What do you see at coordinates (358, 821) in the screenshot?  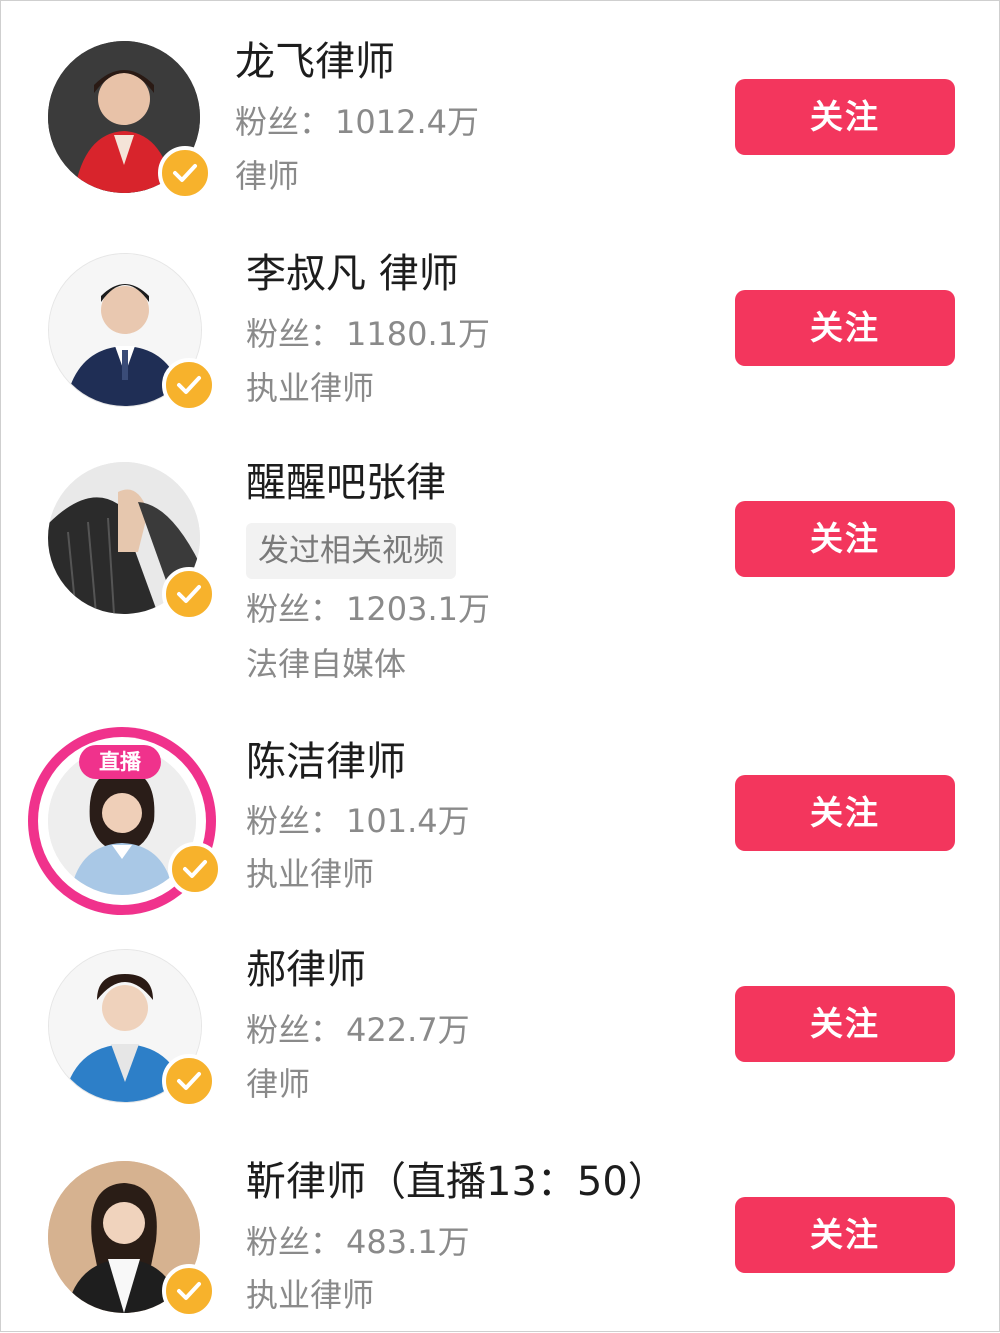 I see `fans-count: 粉丝： 101.4万` at bounding box center [358, 821].